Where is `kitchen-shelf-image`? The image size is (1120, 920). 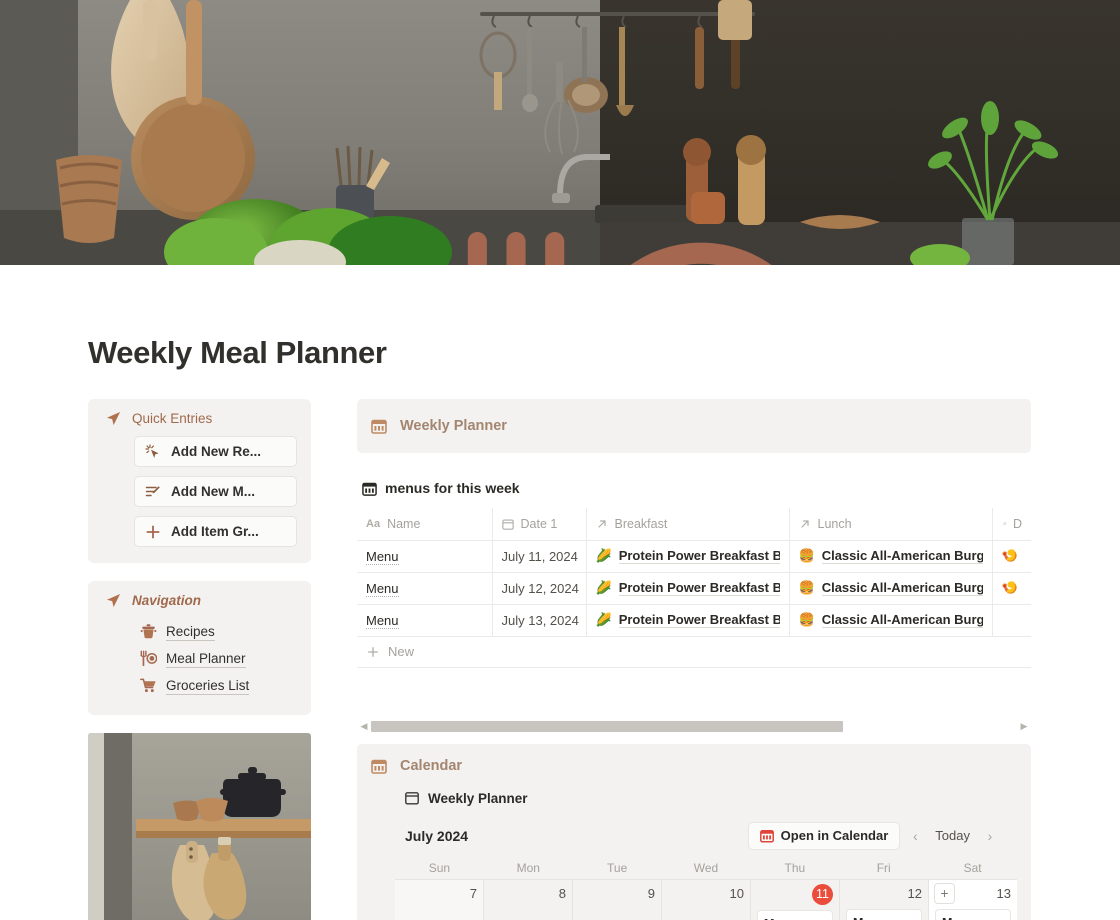 kitchen-shelf-image is located at coordinates (199, 826).